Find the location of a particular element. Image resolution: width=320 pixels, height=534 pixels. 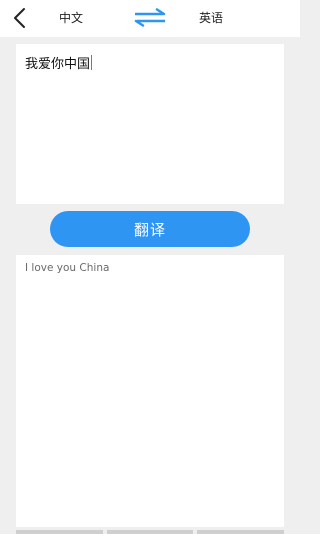

swap-arrows-icon is located at coordinates (150, 17).